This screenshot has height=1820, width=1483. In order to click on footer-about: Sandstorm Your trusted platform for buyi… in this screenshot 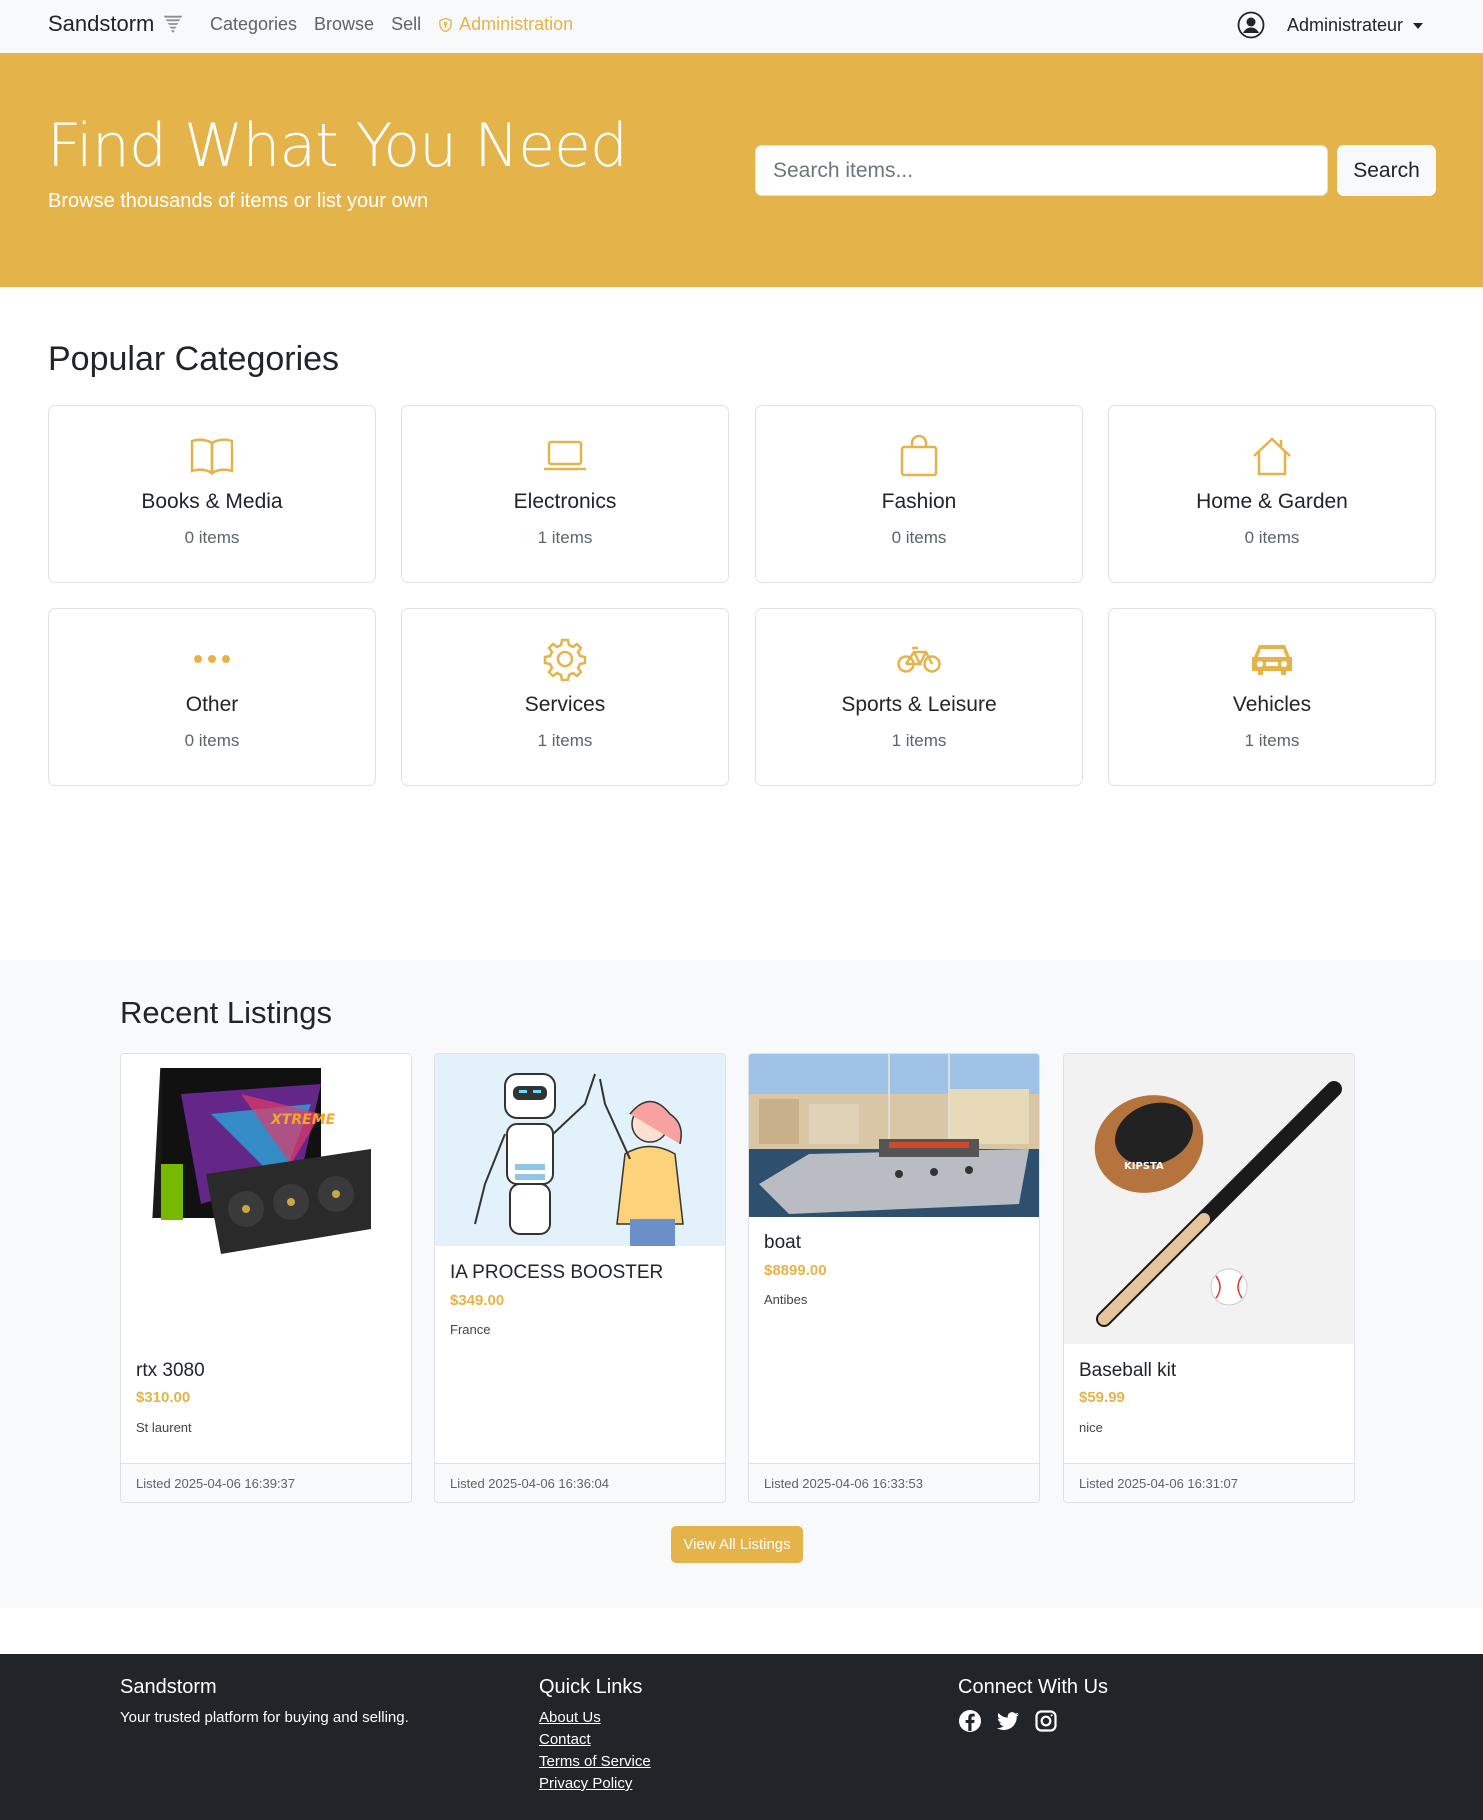, I will do `click(264, 1701)`.